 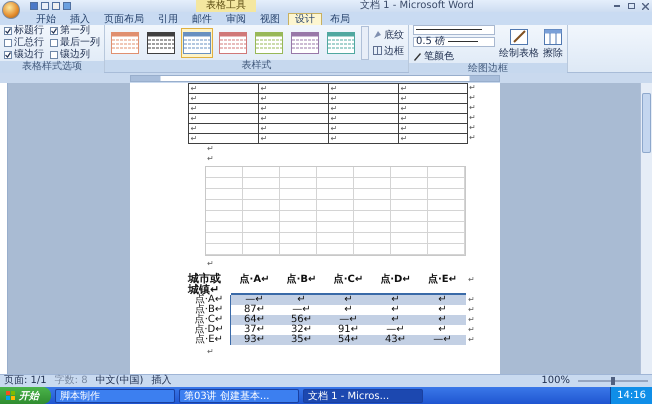 I want to click on page-count: 页面: 1/1, so click(x=25, y=381).